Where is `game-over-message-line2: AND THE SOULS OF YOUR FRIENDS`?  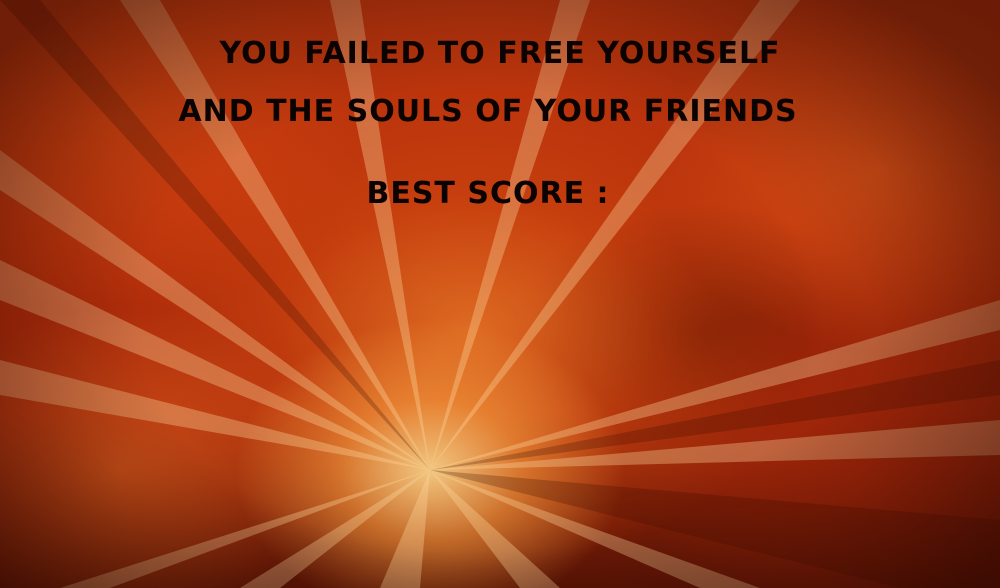
game-over-message-line2: AND THE SOULS OF YOUR FRIENDS is located at coordinates (488, 111).